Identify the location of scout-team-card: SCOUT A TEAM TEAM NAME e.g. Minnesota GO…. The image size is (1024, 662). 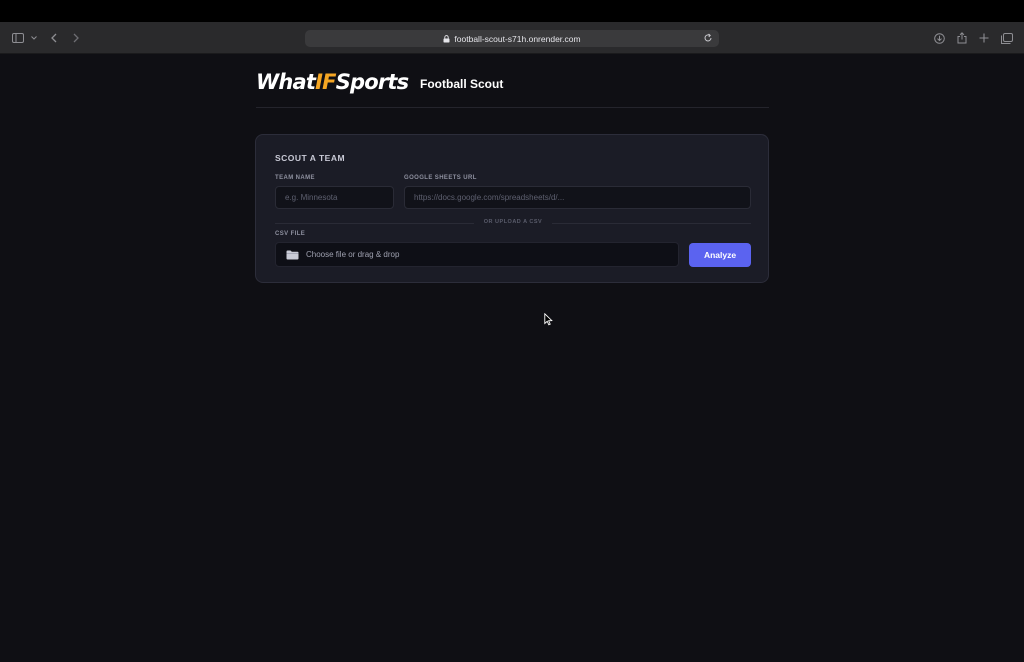
(512, 208).